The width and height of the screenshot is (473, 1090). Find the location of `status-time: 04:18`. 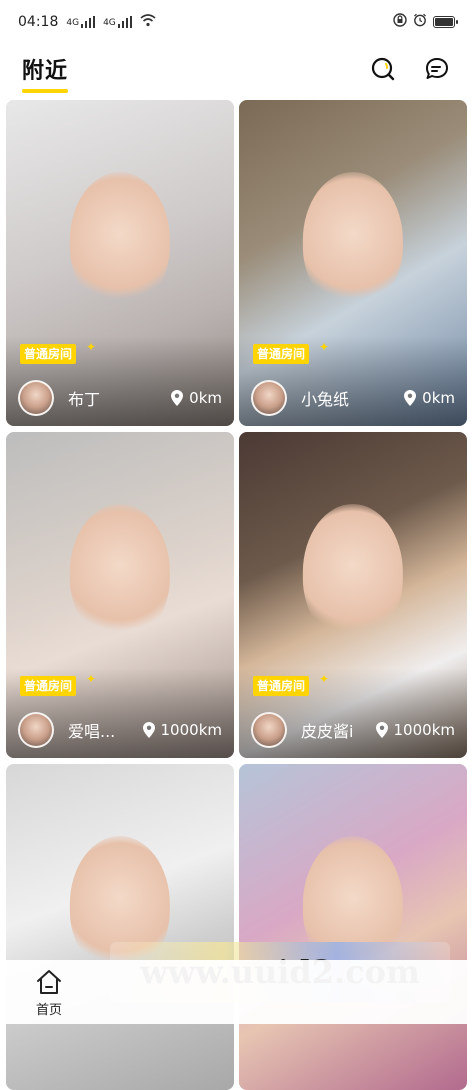

status-time: 04:18 is located at coordinates (38, 22).